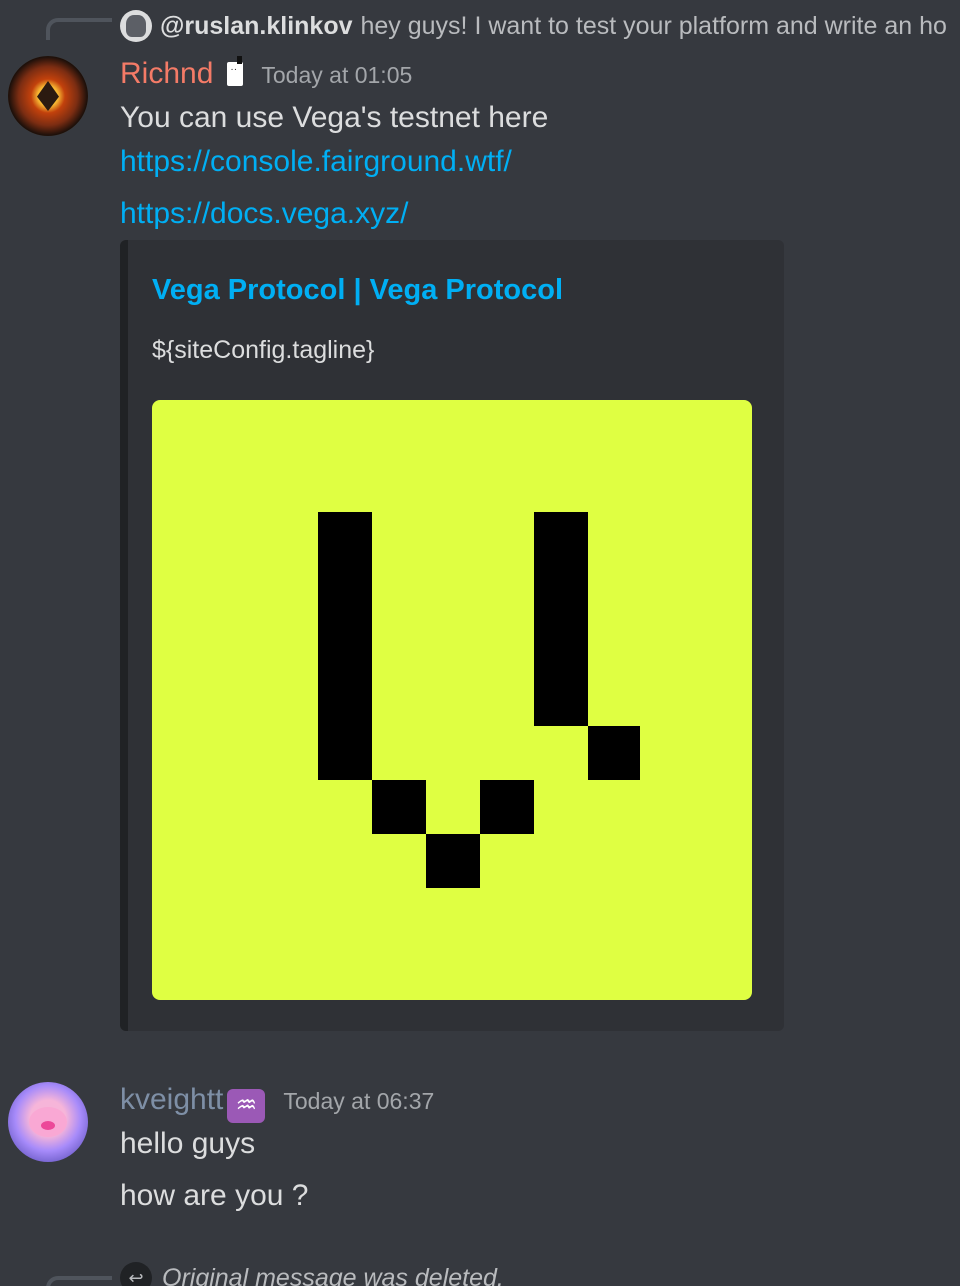 Image resolution: width=960 pixels, height=1286 pixels. Describe the element at coordinates (334, 117) in the screenshot. I see `message-text: You can use Vega's testnet here` at that location.